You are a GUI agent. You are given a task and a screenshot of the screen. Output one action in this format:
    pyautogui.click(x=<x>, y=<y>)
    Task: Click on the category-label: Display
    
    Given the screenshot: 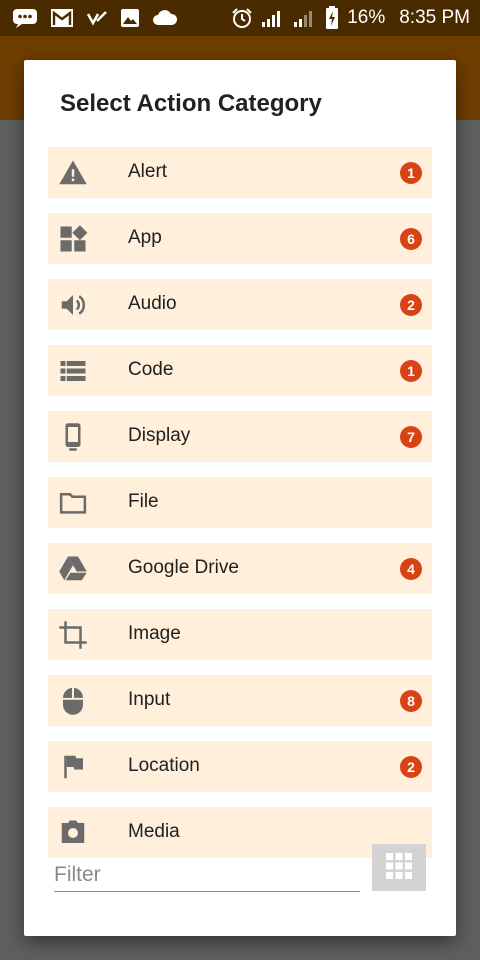 What is the action you would take?
    pyautogui.click(x=159, y=435)
    